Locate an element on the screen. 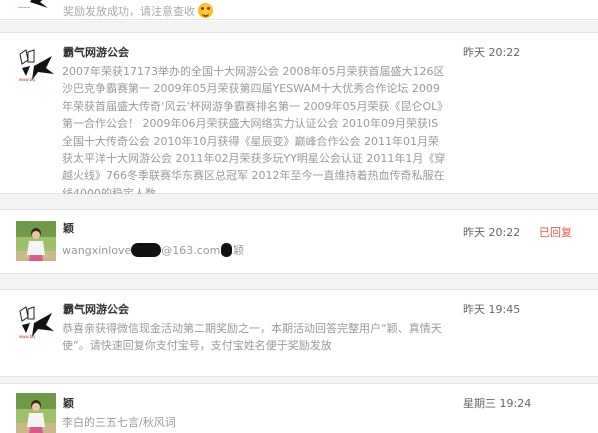 The image size is (598, 433). message-time: 星期三 19:24 is located at coordinates (497, 403).